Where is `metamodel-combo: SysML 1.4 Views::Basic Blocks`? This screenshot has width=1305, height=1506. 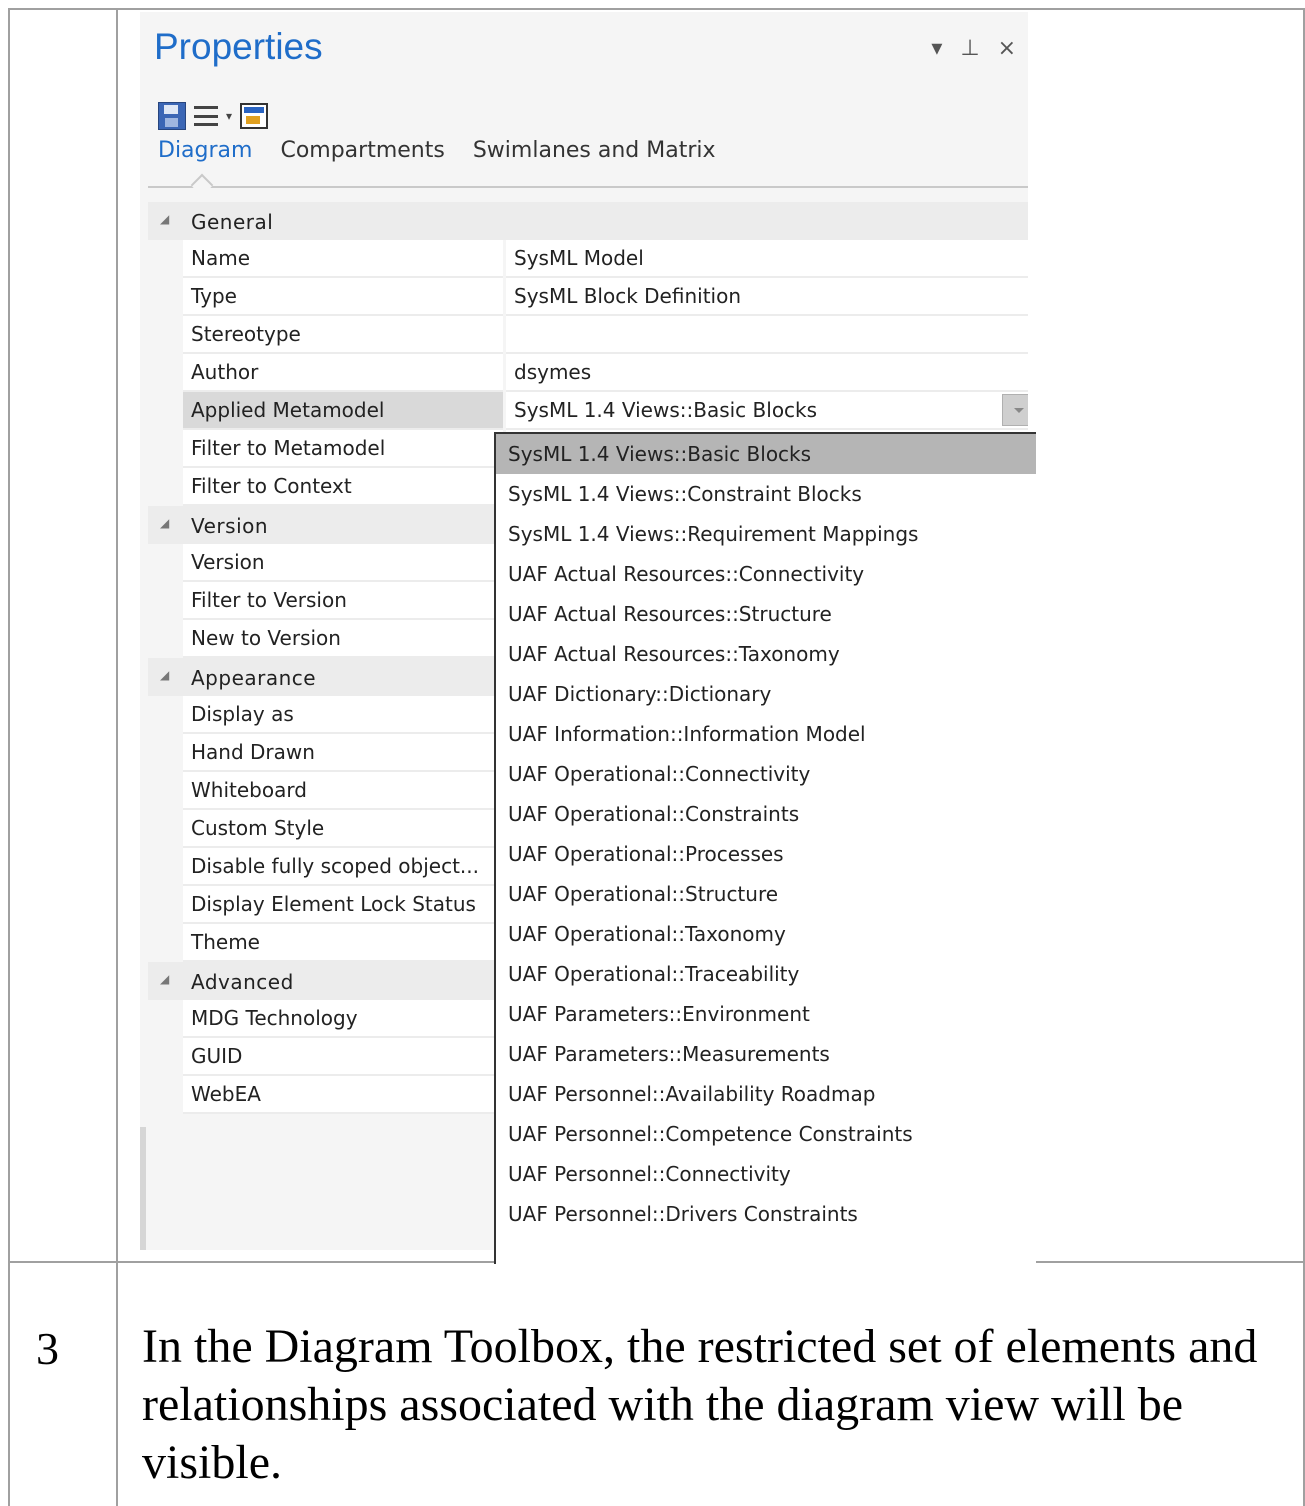 metamodel-combo: SysML 1.4 Views::Basic Blocks is located at coordinates (767, 411).